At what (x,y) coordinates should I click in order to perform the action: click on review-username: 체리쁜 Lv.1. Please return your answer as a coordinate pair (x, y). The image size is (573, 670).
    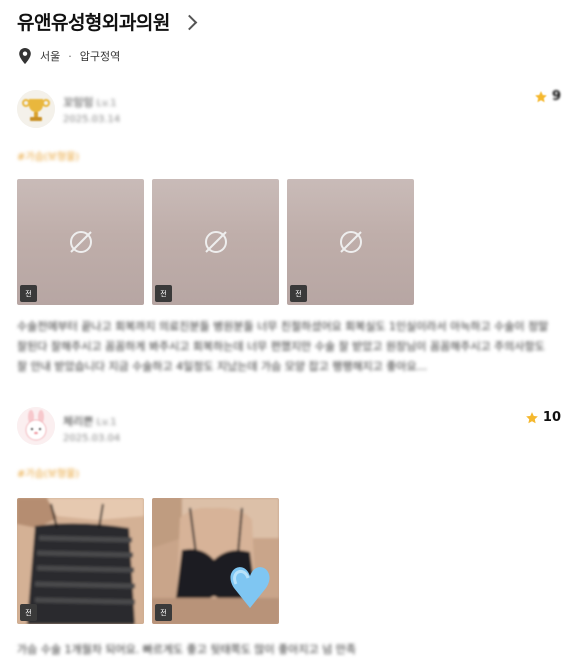
    Looking at the image, I should click on (90, 421).